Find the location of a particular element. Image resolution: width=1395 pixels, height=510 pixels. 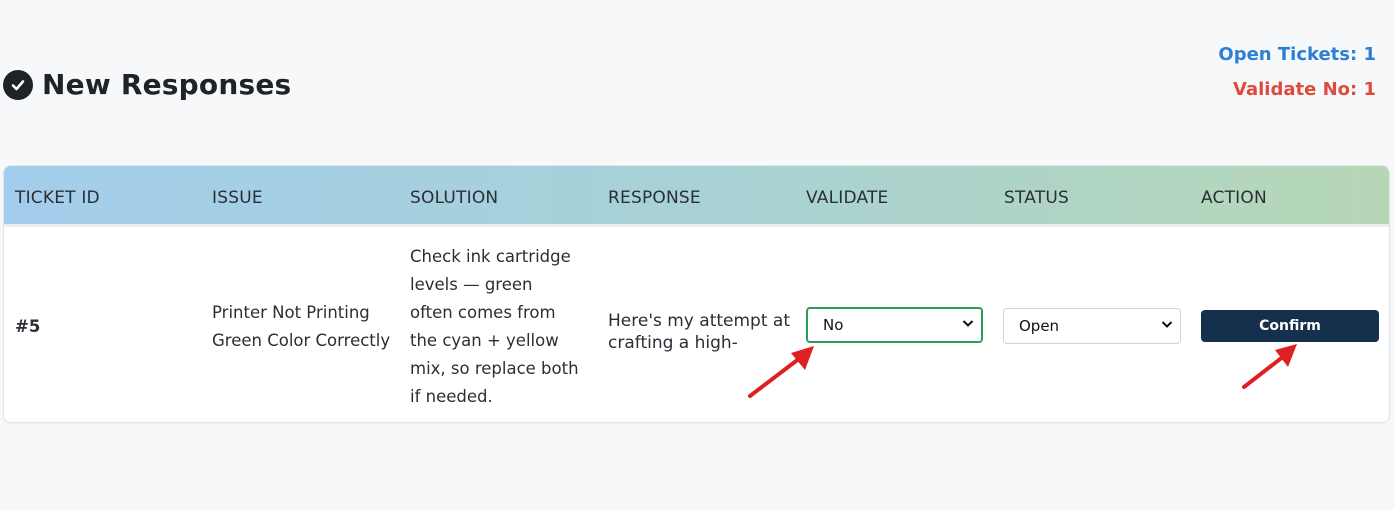

column-header-validate: VALIDATE is located at coordinates (847, 198).